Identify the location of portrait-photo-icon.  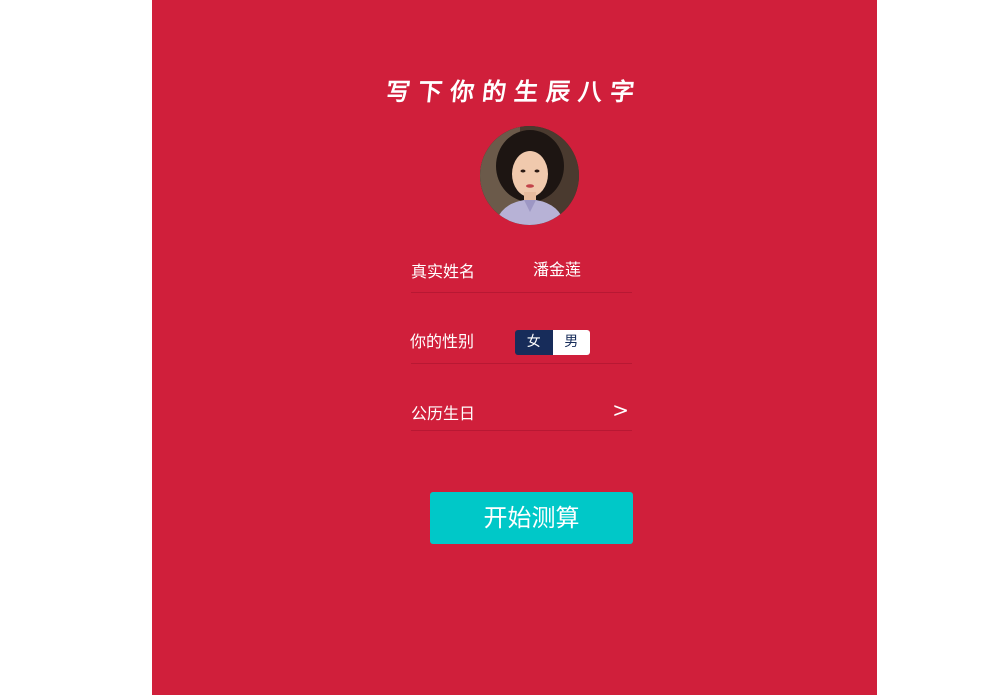
(529, 175).